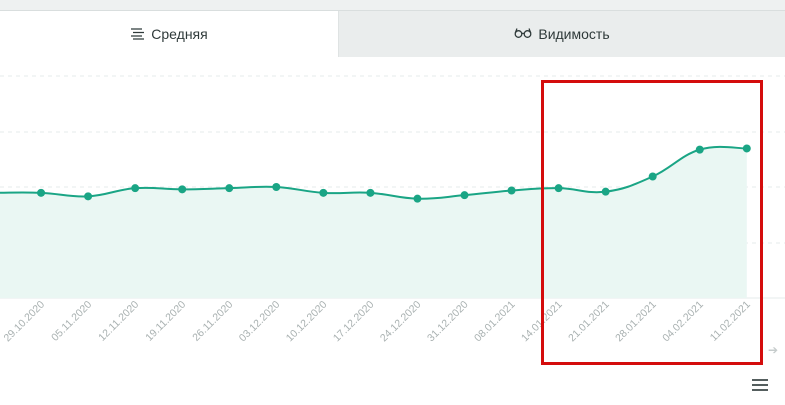 The height and width of the screenshot is (405, 785). I want to click on x-tick-label: 29.10.2020, so click(25, 322).